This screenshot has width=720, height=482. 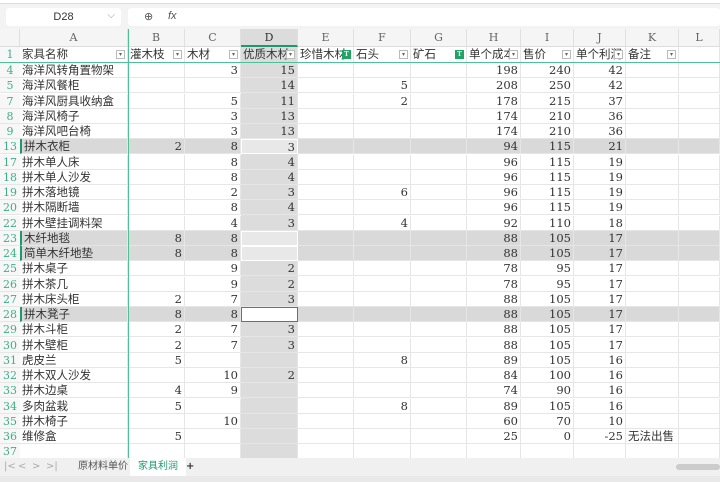 What do you see at coordinates (10, 467) in the screenshot?
I see `sheet-nav-0-icon: |<` at bounding box center [10, 467].